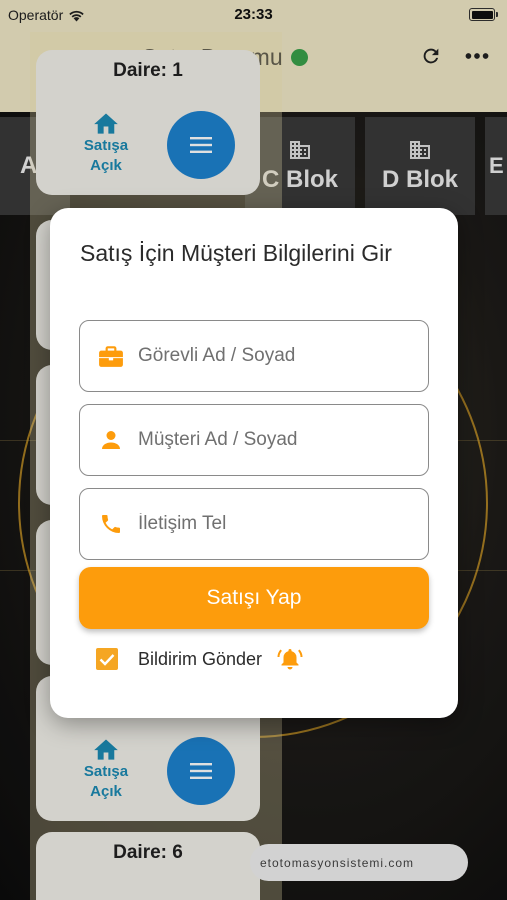 Image resolution: width=507 pixels, height=900 pixels. Describe the element at coordinates (111, 524) in the screenshot. I see `phone-icon` at that location.